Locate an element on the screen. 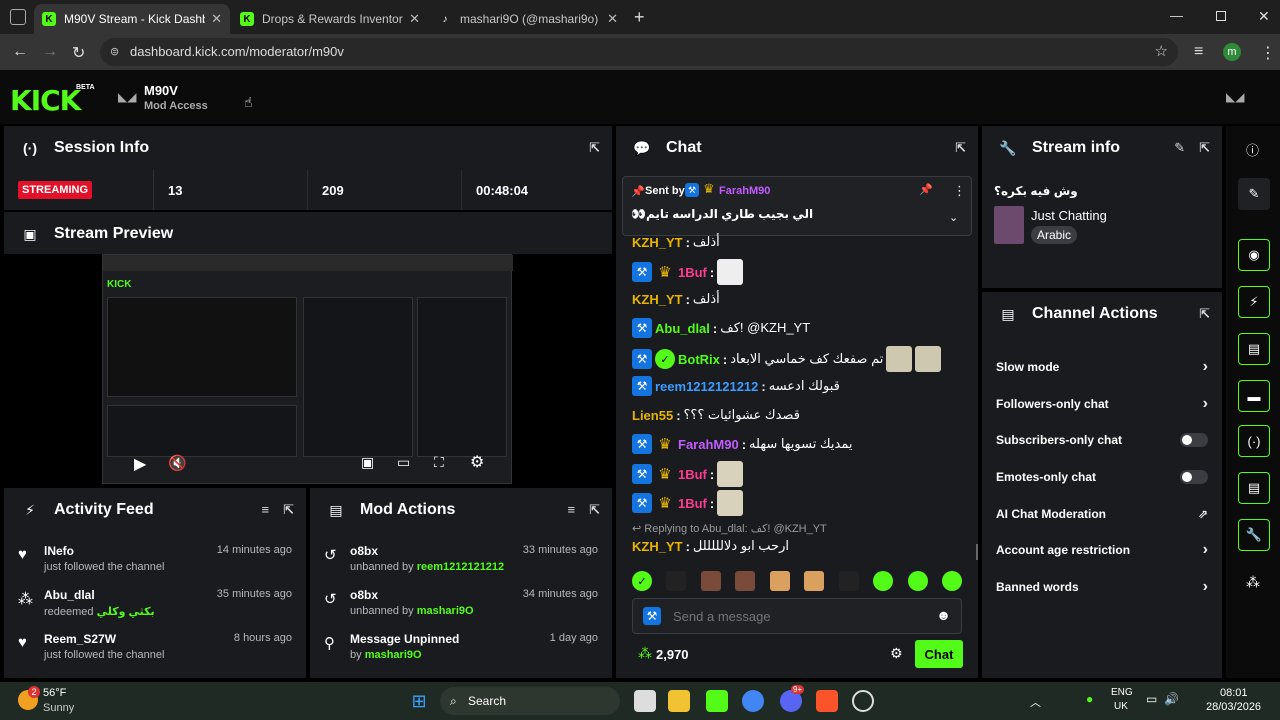 The image size is (1280, 720). theater-icon: ▭ is located at coordinates (403, 462).